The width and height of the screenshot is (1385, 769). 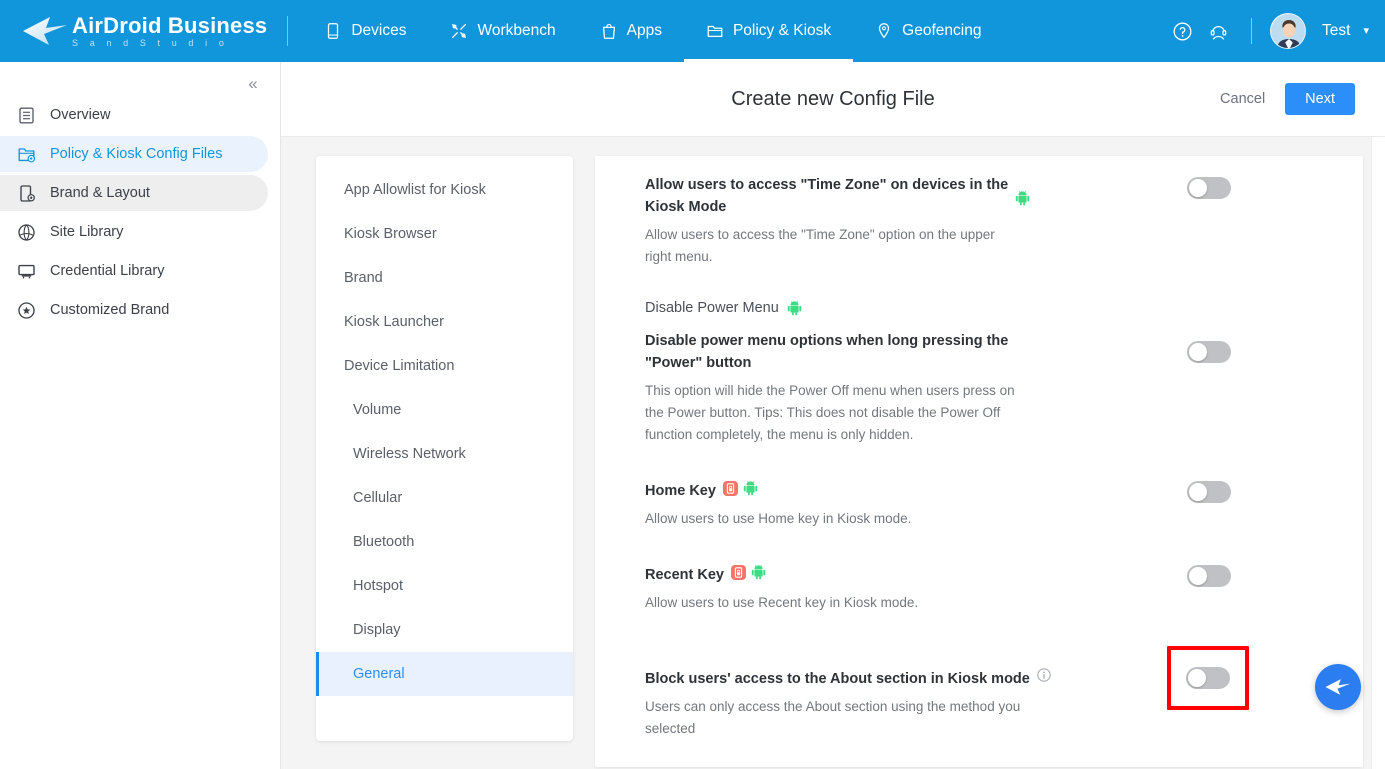 I want to click on apps-bag-icon, so click(x=608, y=31).